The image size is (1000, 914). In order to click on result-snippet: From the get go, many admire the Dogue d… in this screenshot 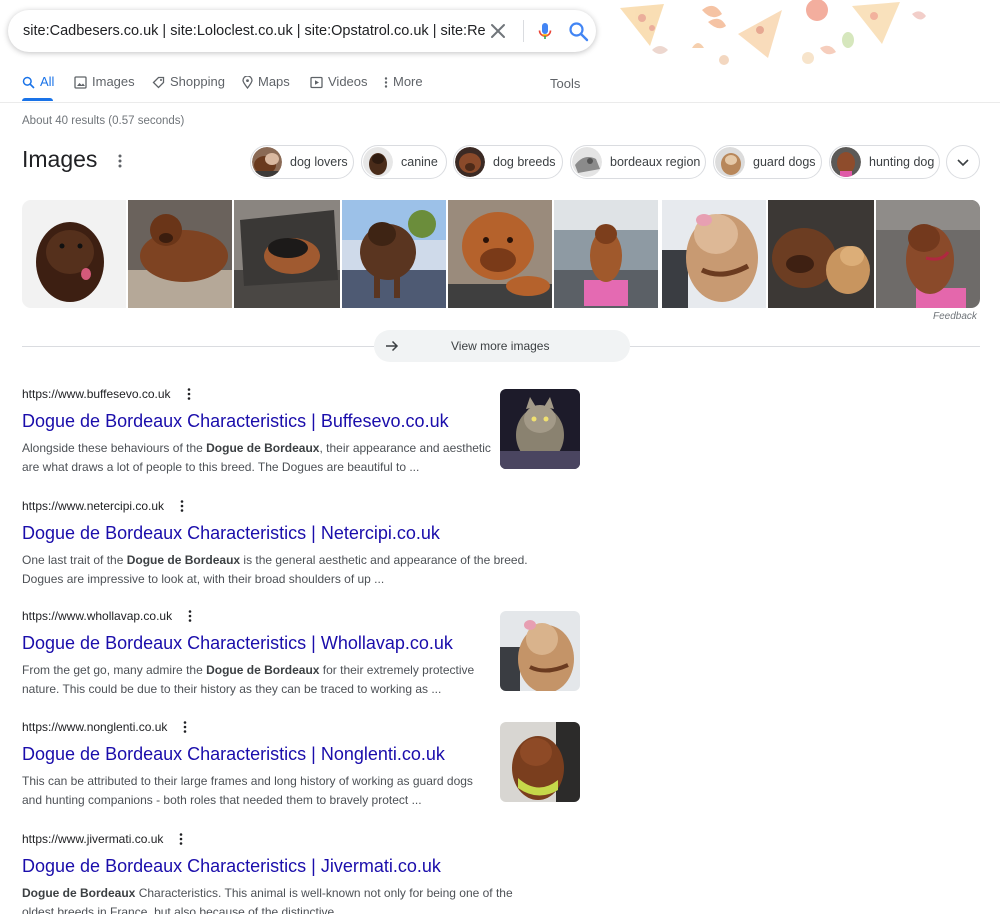, I will do `click(257, 680)`.